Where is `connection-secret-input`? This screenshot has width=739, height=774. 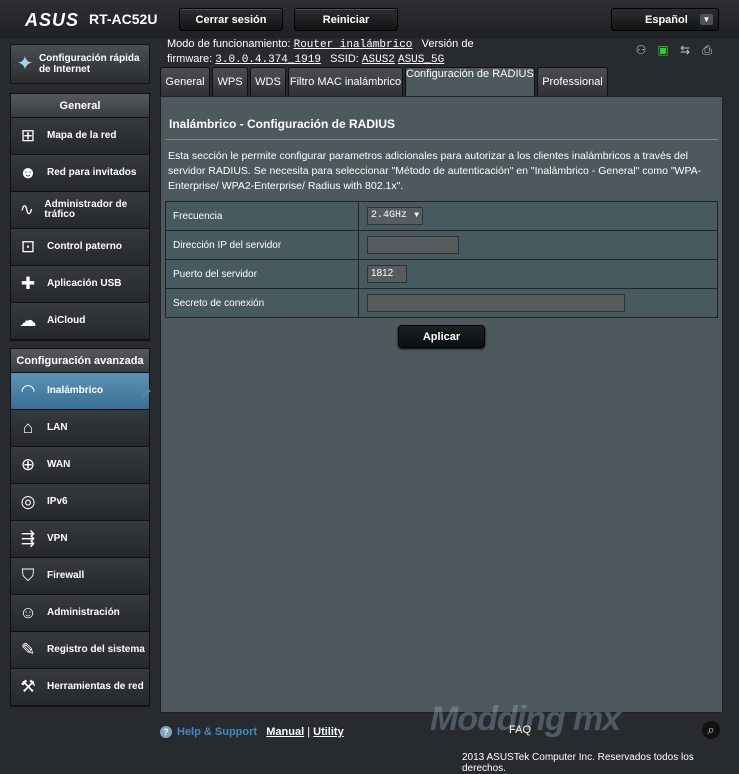
connection-secret-input is located at coordinates (496, 303).